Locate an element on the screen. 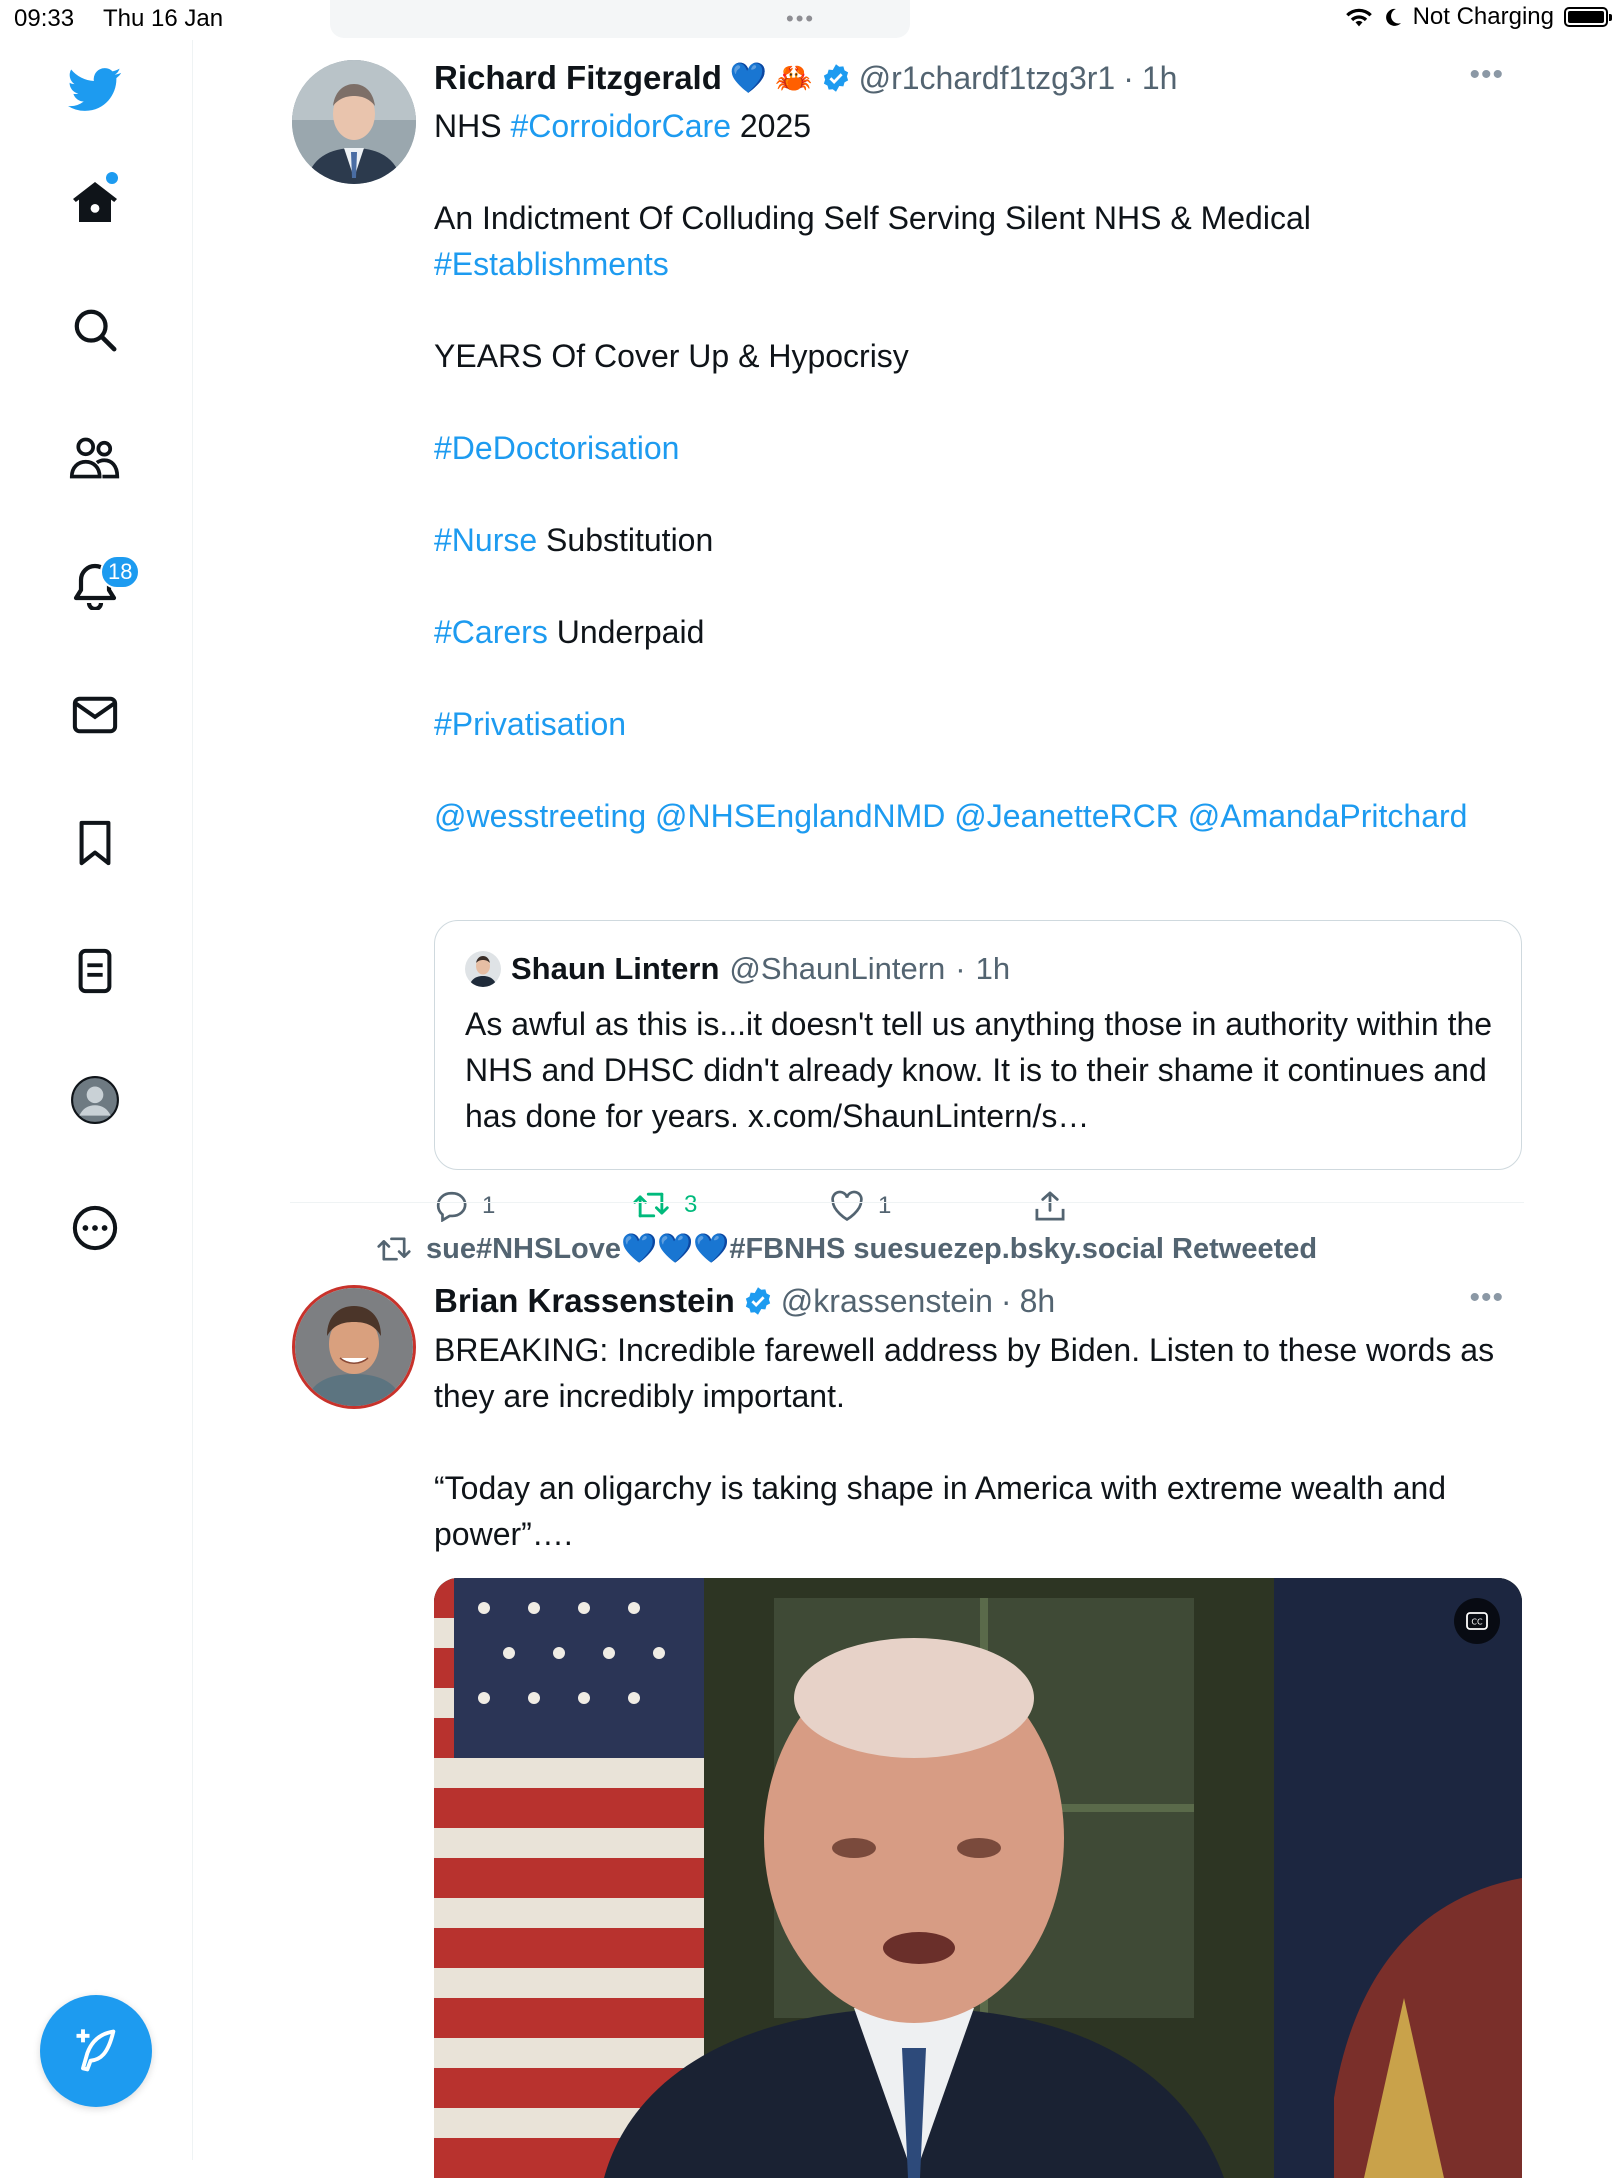 The image size is (1620, 2178). svg-text: CC is located at coordinates (1477, 1622).